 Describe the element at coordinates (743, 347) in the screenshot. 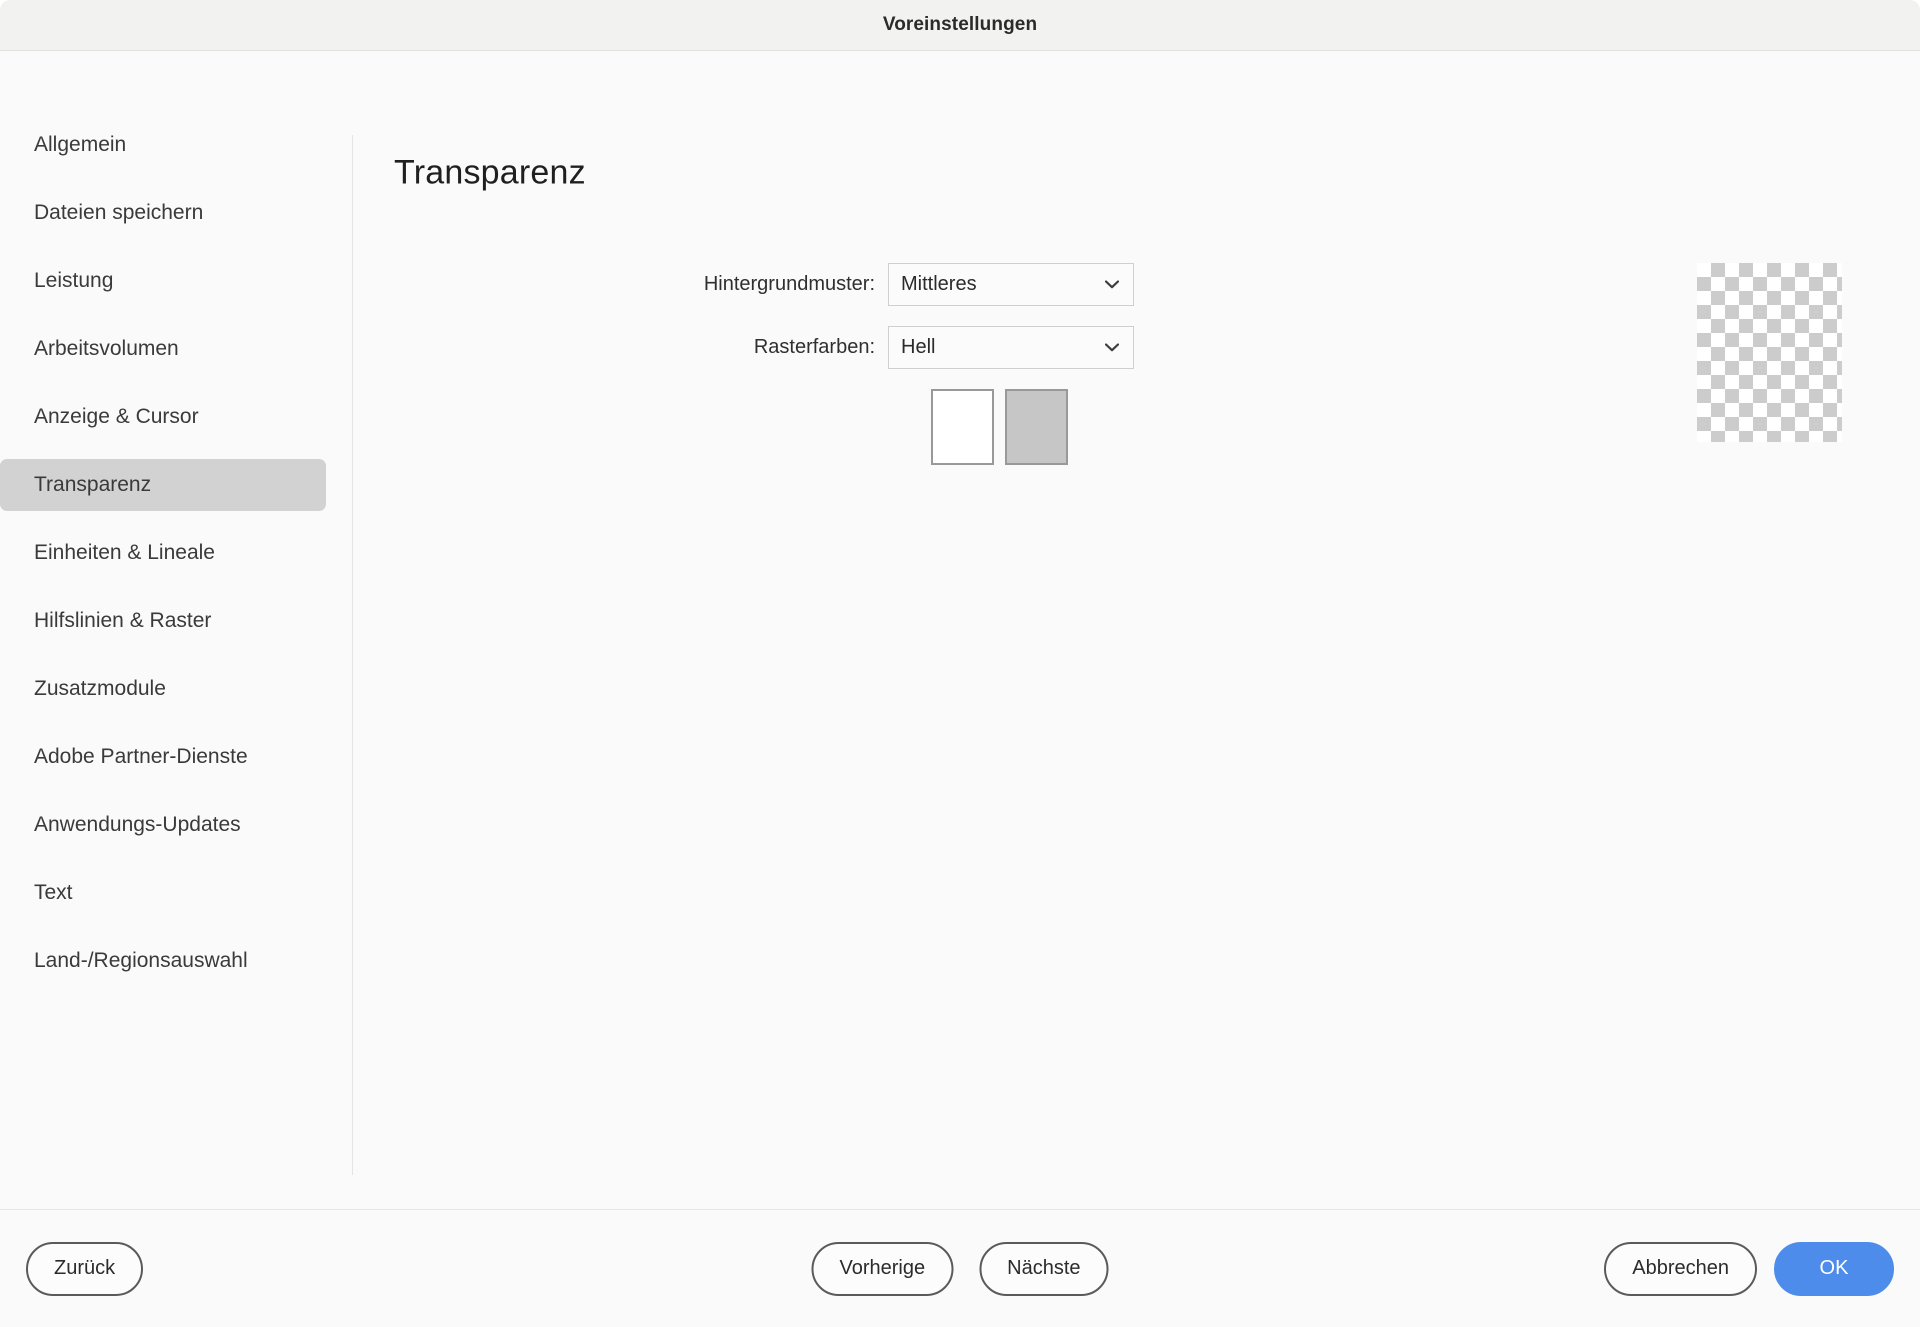

I see `grid-colors-row: Rasterfarben: Hell` at that location.